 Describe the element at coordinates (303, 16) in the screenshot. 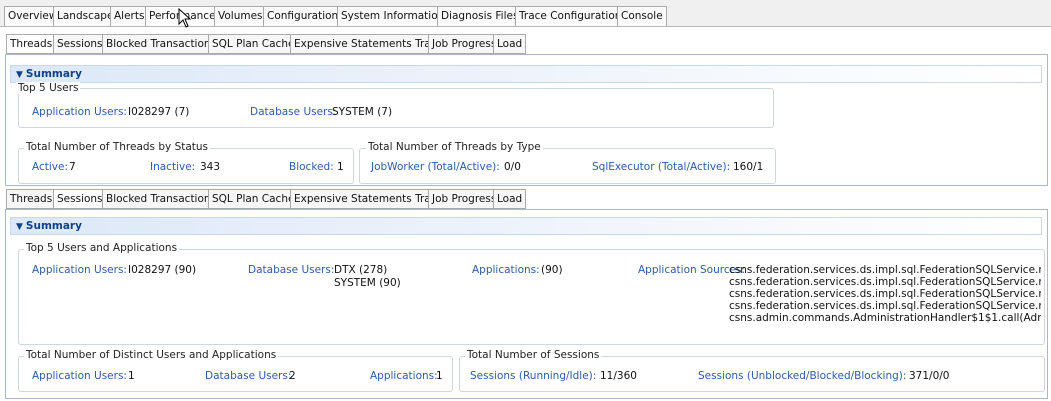

I see `tab-configuration: Configuration` at that location.